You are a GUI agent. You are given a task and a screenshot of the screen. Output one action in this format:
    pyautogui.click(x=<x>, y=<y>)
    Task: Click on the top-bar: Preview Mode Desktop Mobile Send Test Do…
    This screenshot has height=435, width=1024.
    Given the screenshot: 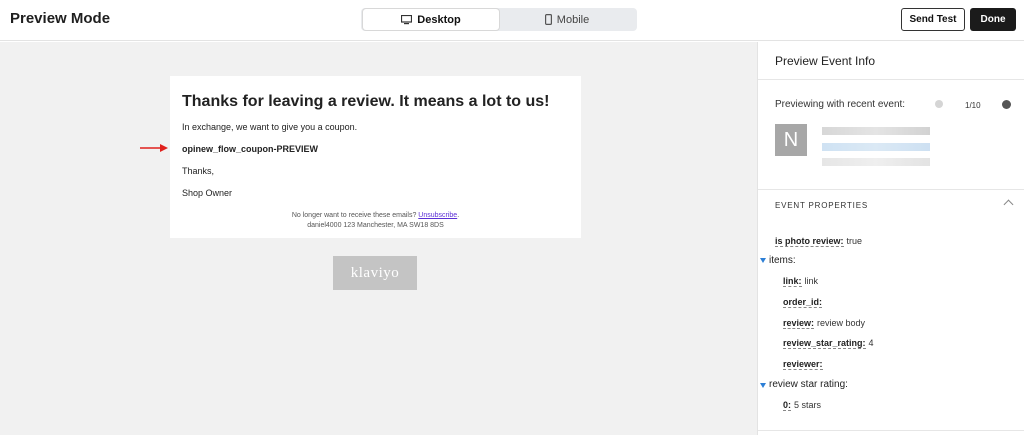 What is the action you would take?
    pyautogui.click(x=512, y=20)
    